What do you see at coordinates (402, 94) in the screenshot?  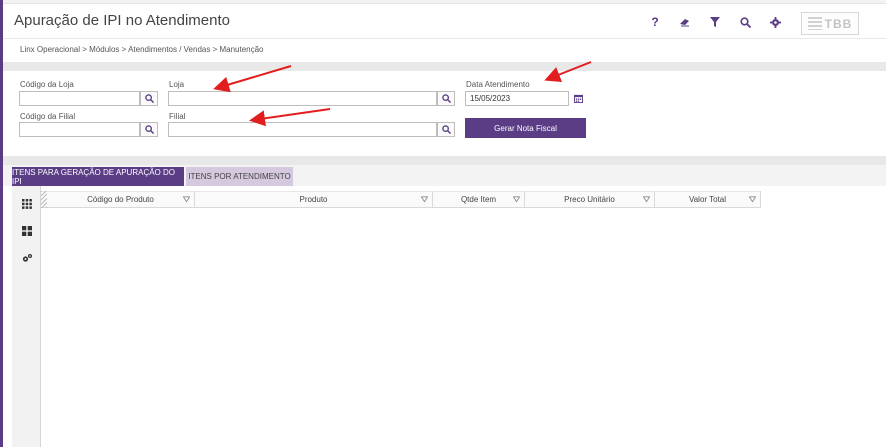 I see `annotation-overlay` at bounding box center [402, 94].